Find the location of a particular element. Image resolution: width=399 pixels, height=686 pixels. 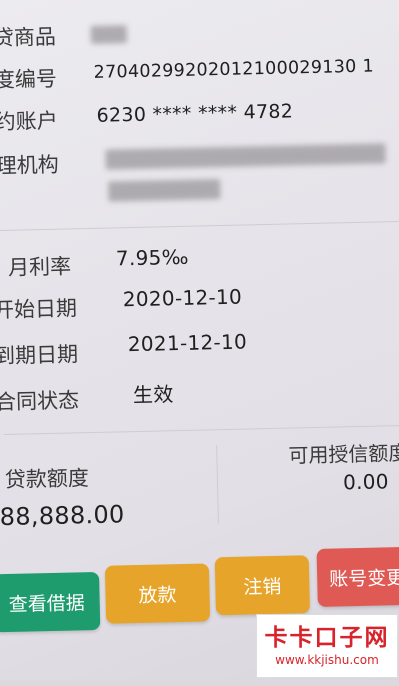

monthly-rate-label: 月利率 is located at coordinates (39, 267).